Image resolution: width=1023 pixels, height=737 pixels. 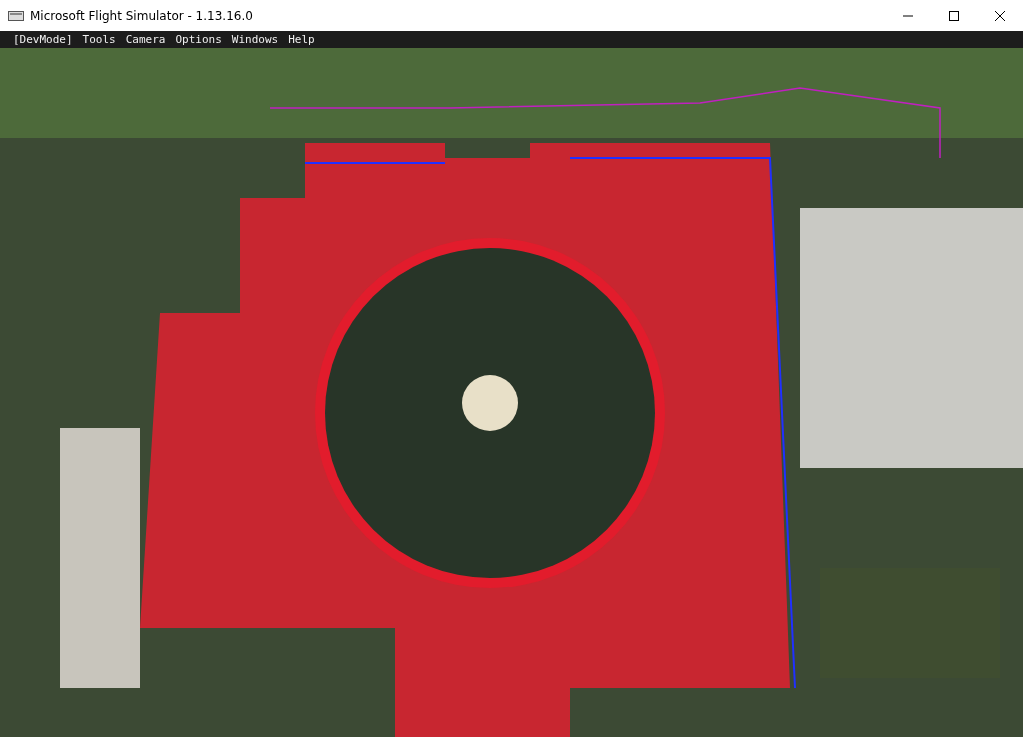 What do you see at coordinates (145, 39) in the screenshot?
I see `menu-item: Camera` at bounding box center [145, 39].